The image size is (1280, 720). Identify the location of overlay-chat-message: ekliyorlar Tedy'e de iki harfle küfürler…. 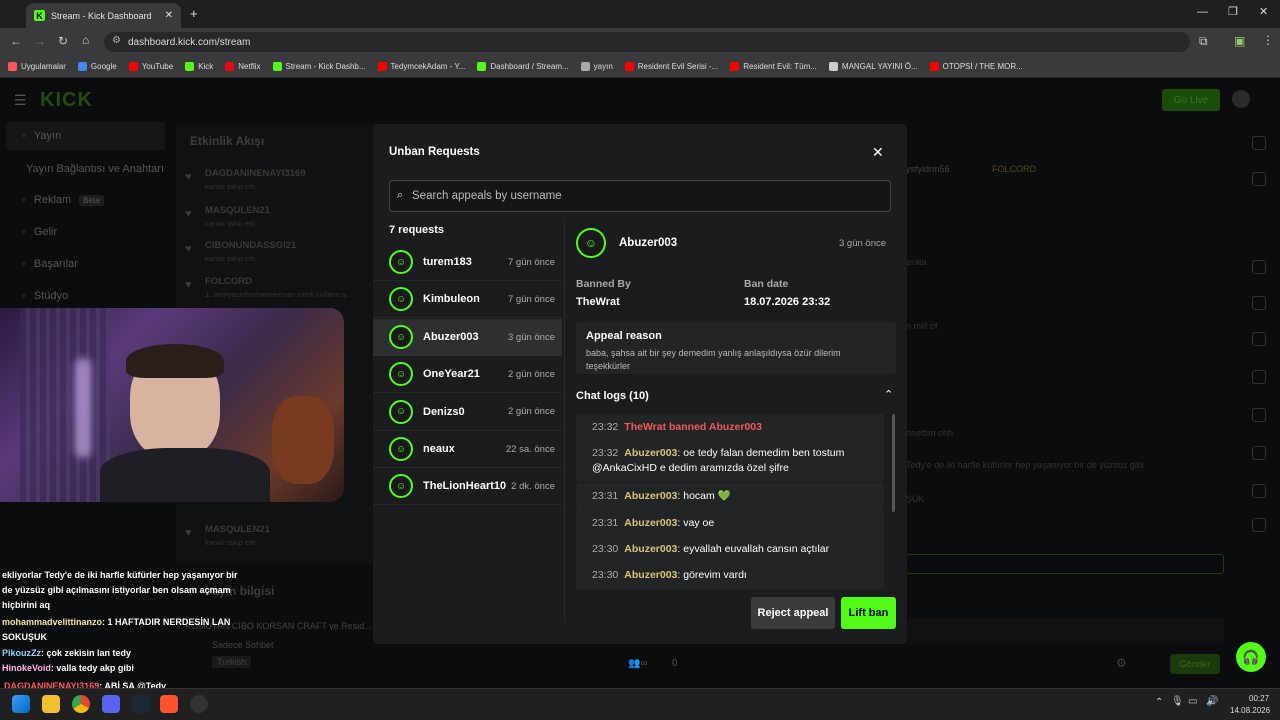
(122, 590).